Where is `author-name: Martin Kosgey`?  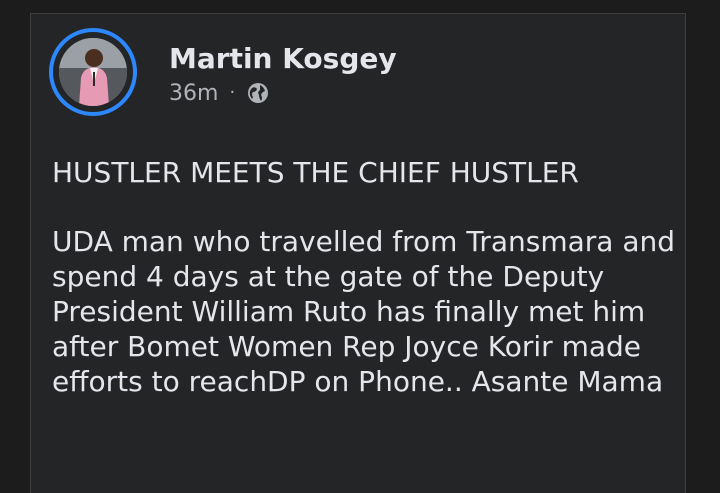
author-name: Martin Kosgey is located at coordinates (283, 58).